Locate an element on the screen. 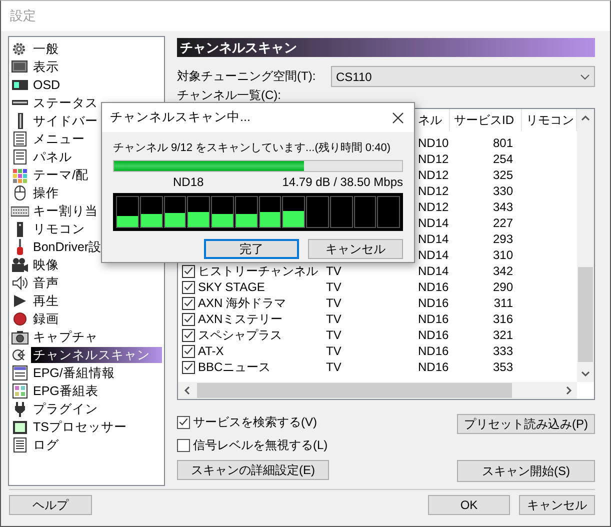 The height and width of the screenshot is (527, 611). window-title: 設定 is located at coordinates (23, 16).